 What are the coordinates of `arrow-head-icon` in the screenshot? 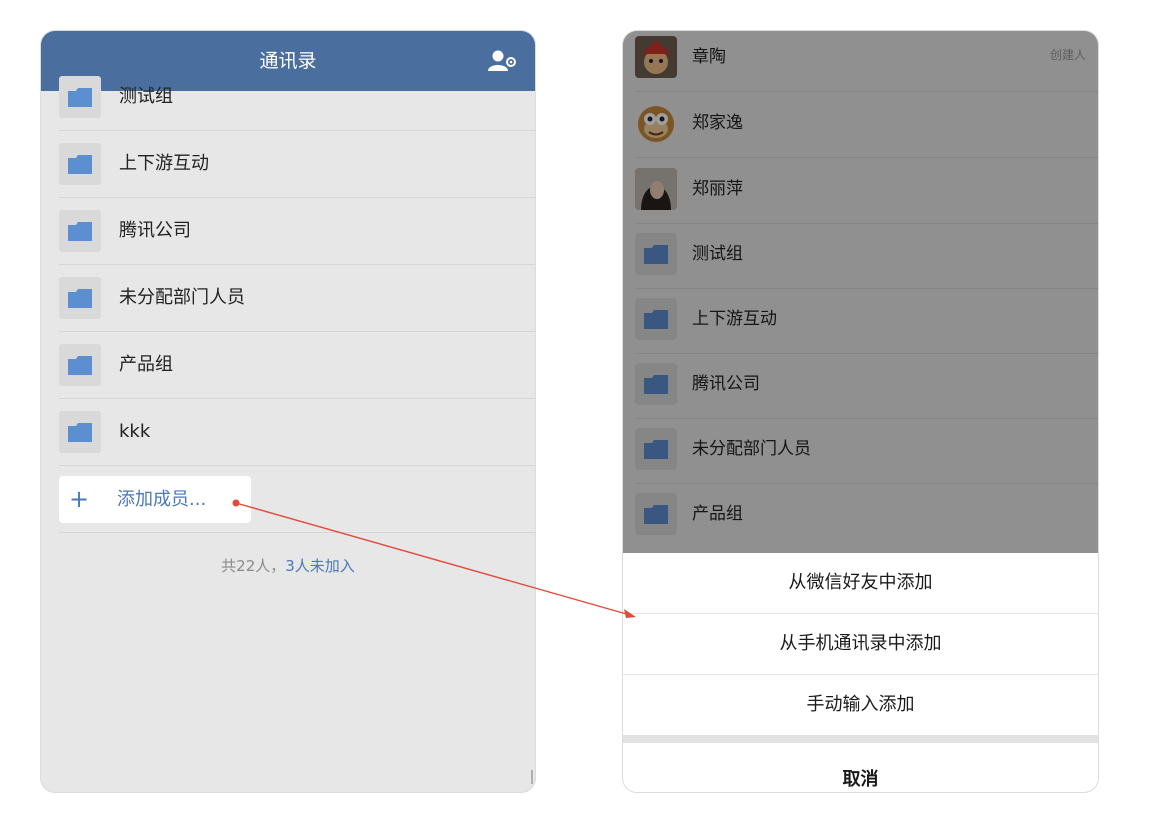 It's located at (630, 613).